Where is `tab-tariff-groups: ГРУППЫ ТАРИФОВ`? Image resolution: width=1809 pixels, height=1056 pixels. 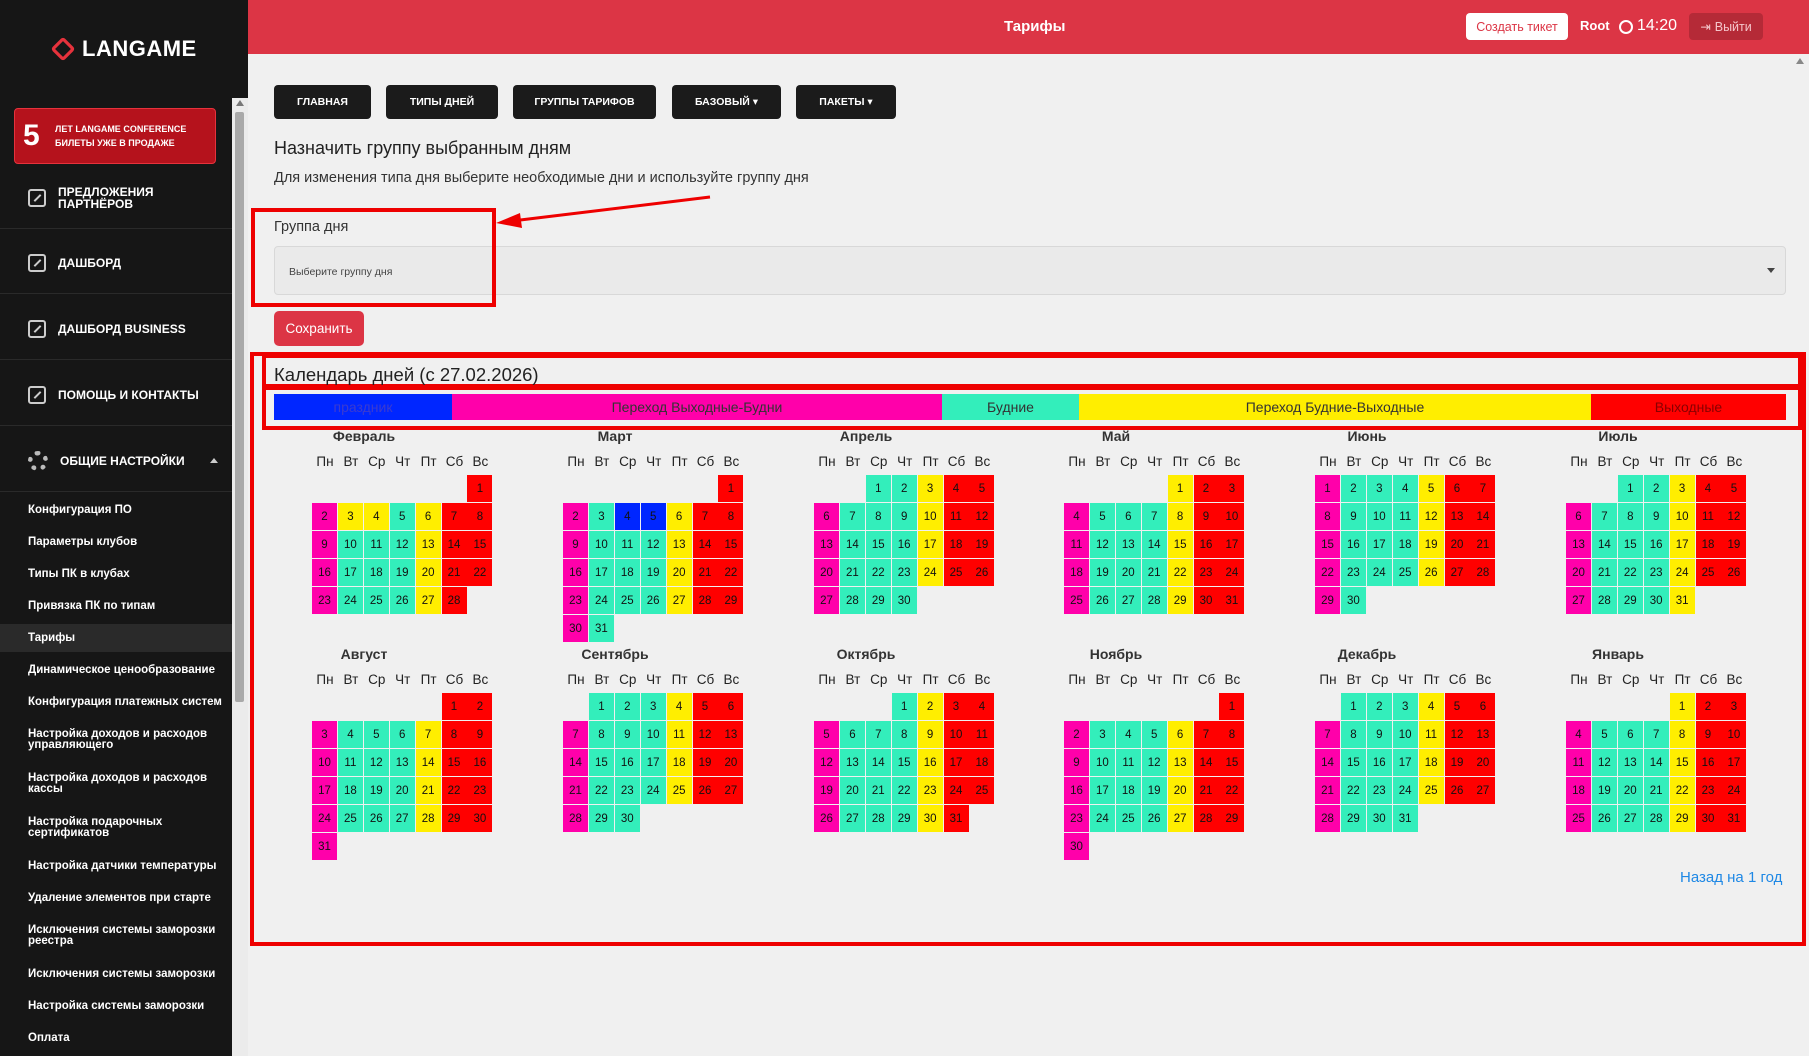 tab-tariff-groups: ГРУППЫ ТАРИФОВ is located at coordinates (584, 102).